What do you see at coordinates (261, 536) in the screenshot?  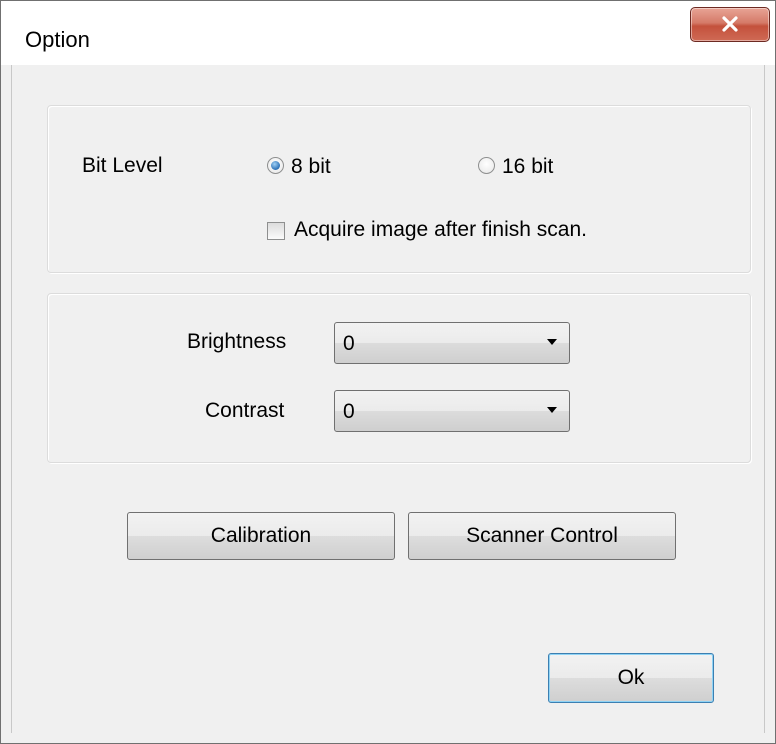 I see `calibration-button: Calibration` at bounding box center [261, 536].